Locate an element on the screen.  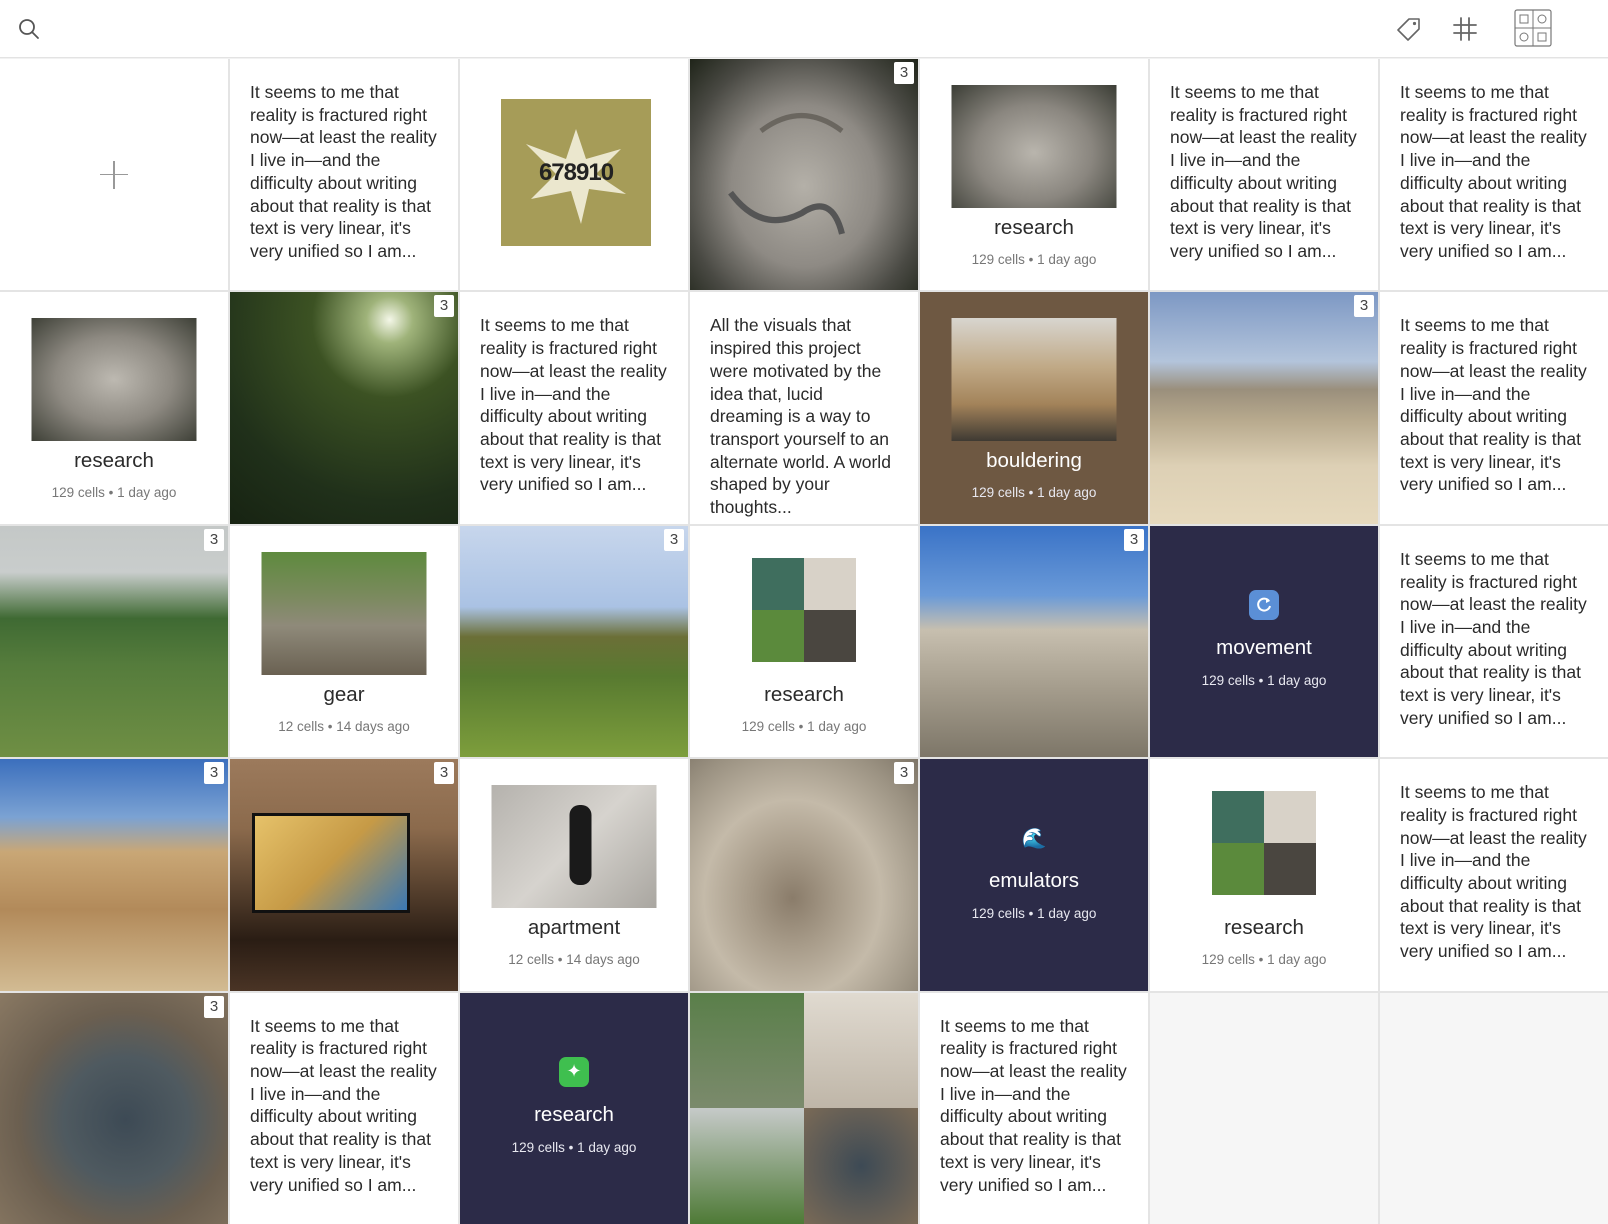
photo-cell-tv: 3 is located at coordinates (344, 875).